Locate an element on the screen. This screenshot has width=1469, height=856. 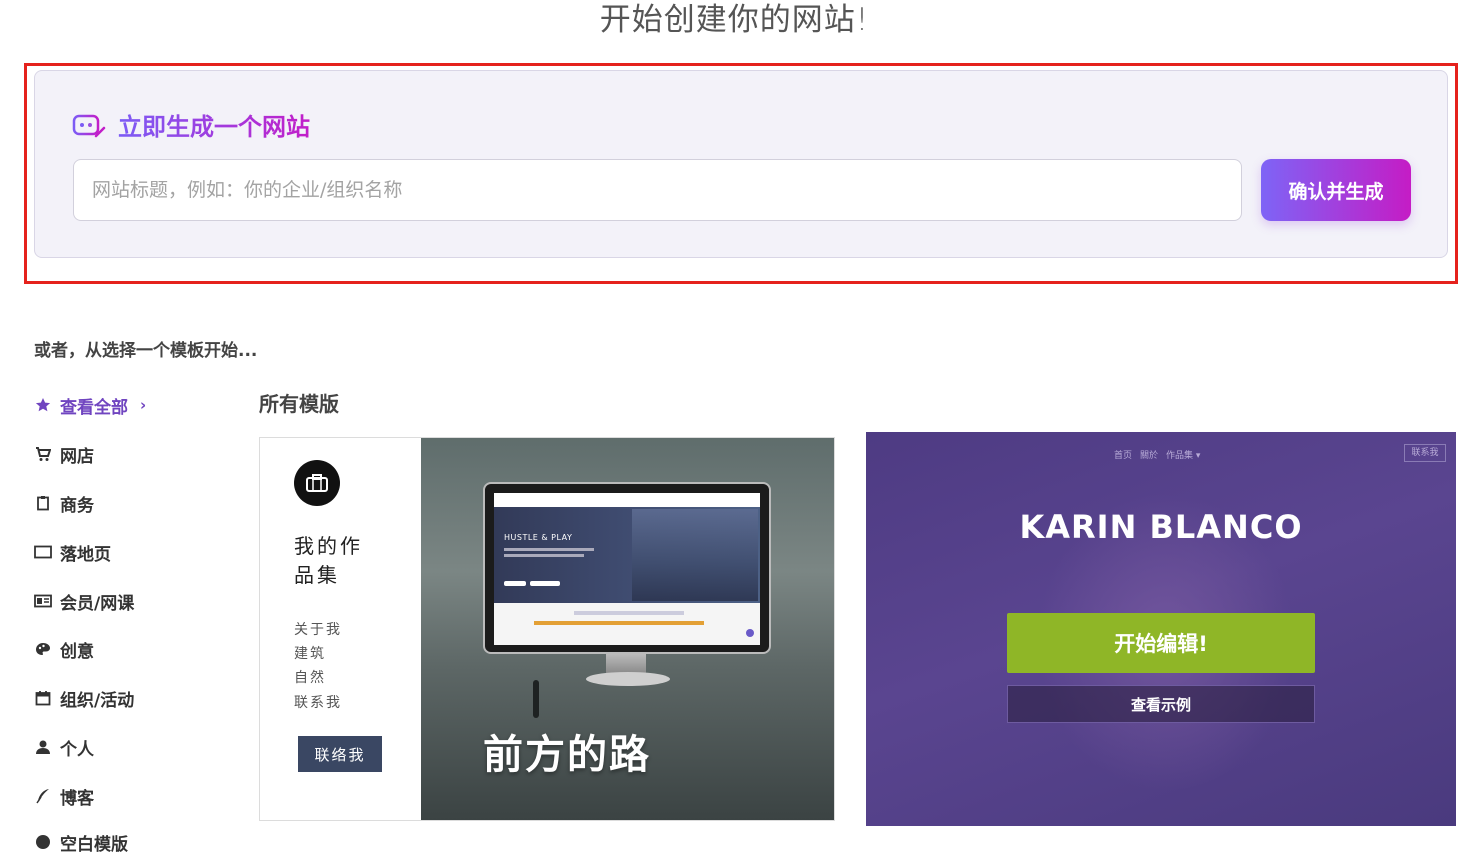
sidebar-item-label: 落地页 is located at coordinates (85, 554).